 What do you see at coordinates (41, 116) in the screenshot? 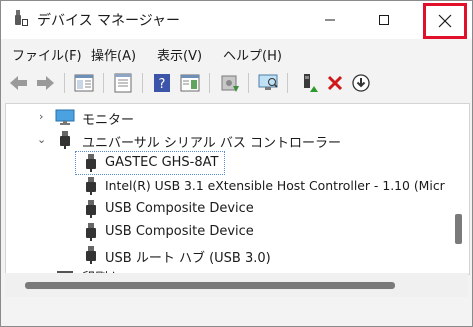
I see `chevron-right-icon: ›` at bounding box center [41, 116].